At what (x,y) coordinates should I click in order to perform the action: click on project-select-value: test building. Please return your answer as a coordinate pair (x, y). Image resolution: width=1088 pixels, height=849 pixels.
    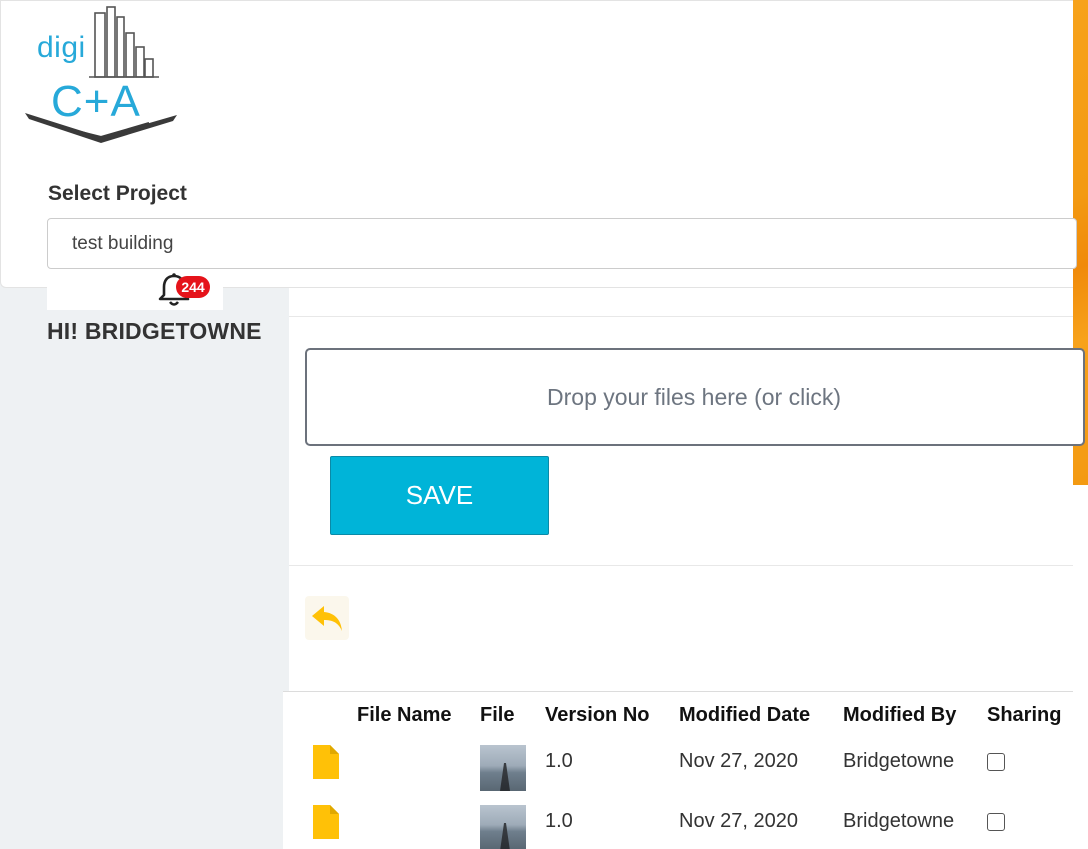
    Looking at the image, I should click on (123, 243).